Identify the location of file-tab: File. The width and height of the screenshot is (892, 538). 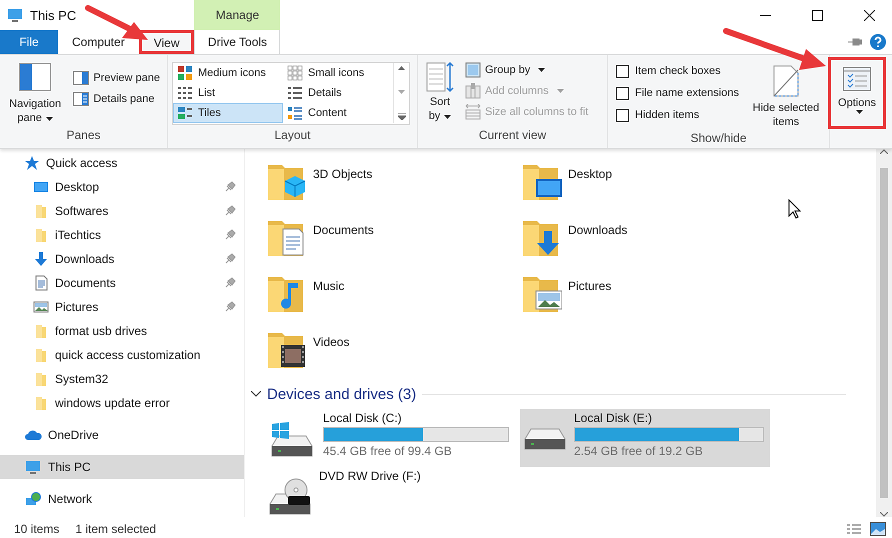
(29, 42).